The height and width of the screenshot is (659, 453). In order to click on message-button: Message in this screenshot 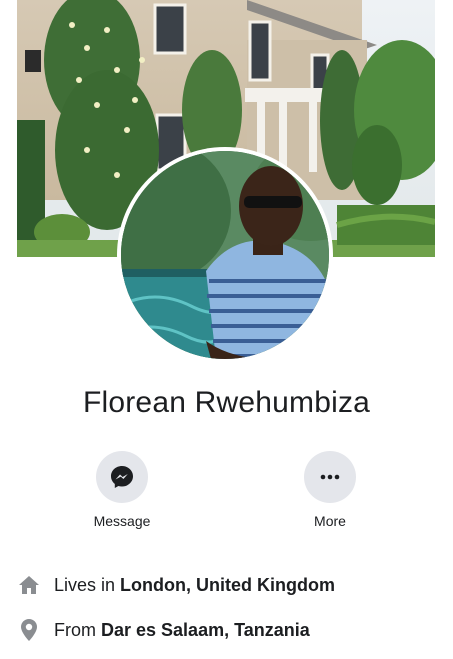, I will do `click(122, 490)`.